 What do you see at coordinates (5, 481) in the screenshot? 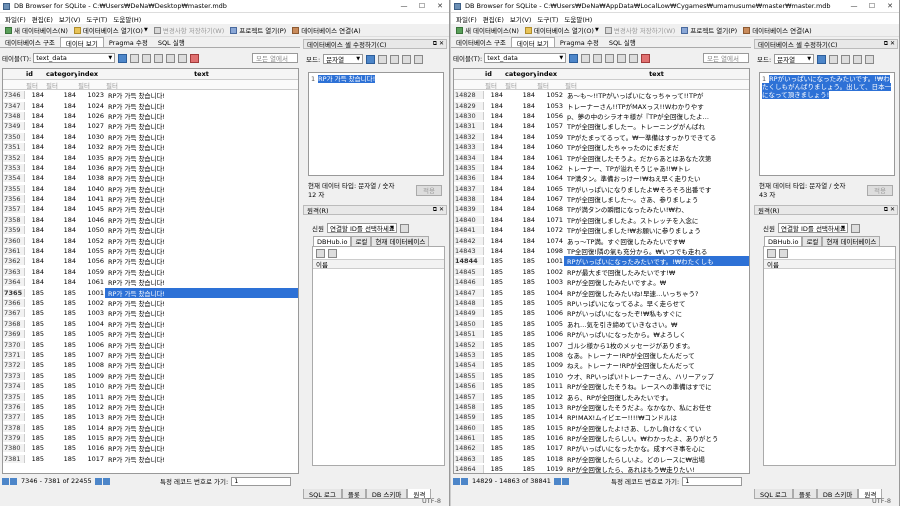
I see `first-page-icon` at bounding box center [5, 481].